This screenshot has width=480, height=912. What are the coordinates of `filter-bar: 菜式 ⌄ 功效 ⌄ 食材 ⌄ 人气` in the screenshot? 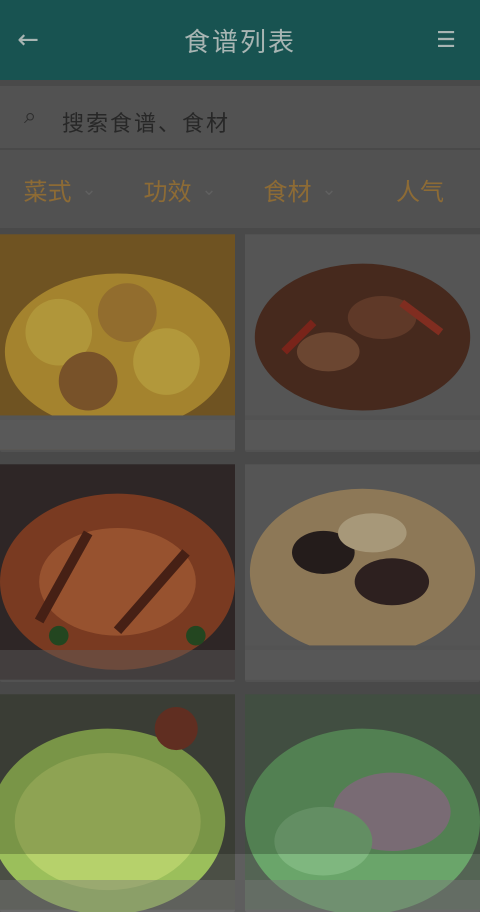 It's located at (240, 189).